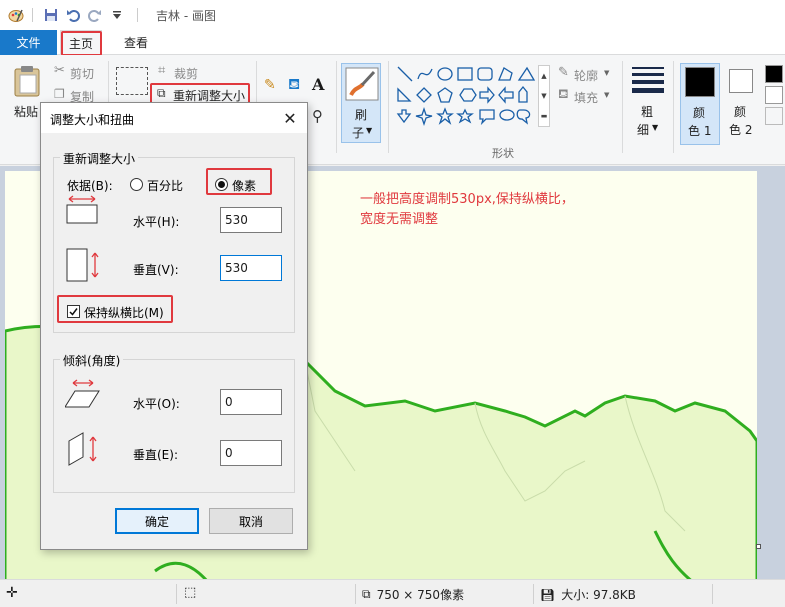 Image resolution: width=785 pixels, height=607 pixels. What do you see at coordinates (742, 104) in the screenshot?
I see `color2-button: 颜 色 2` at bounding box center [742, 104].